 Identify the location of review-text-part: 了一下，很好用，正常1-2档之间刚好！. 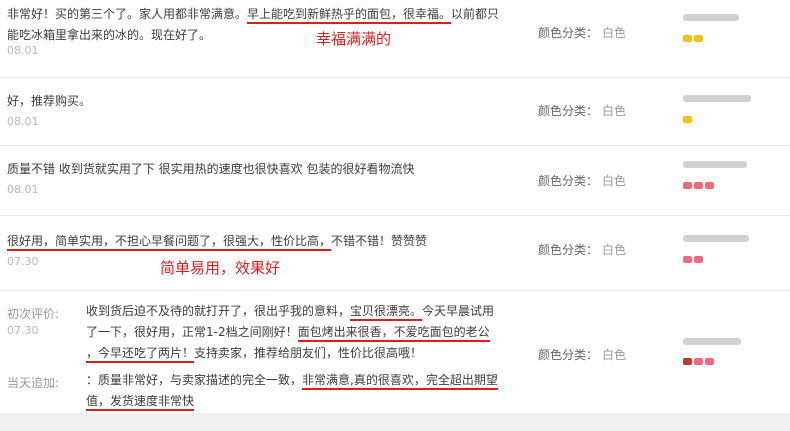
(192, 332).